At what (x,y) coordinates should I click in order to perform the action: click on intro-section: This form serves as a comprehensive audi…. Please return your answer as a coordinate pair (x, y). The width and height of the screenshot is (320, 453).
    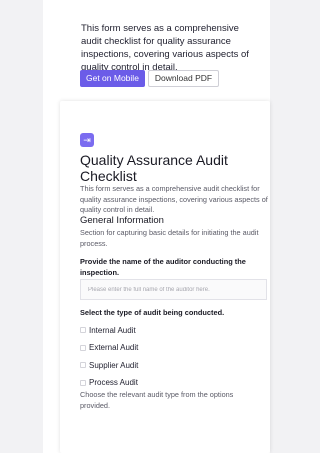
    Looking at the image, I should click on (171, 48).